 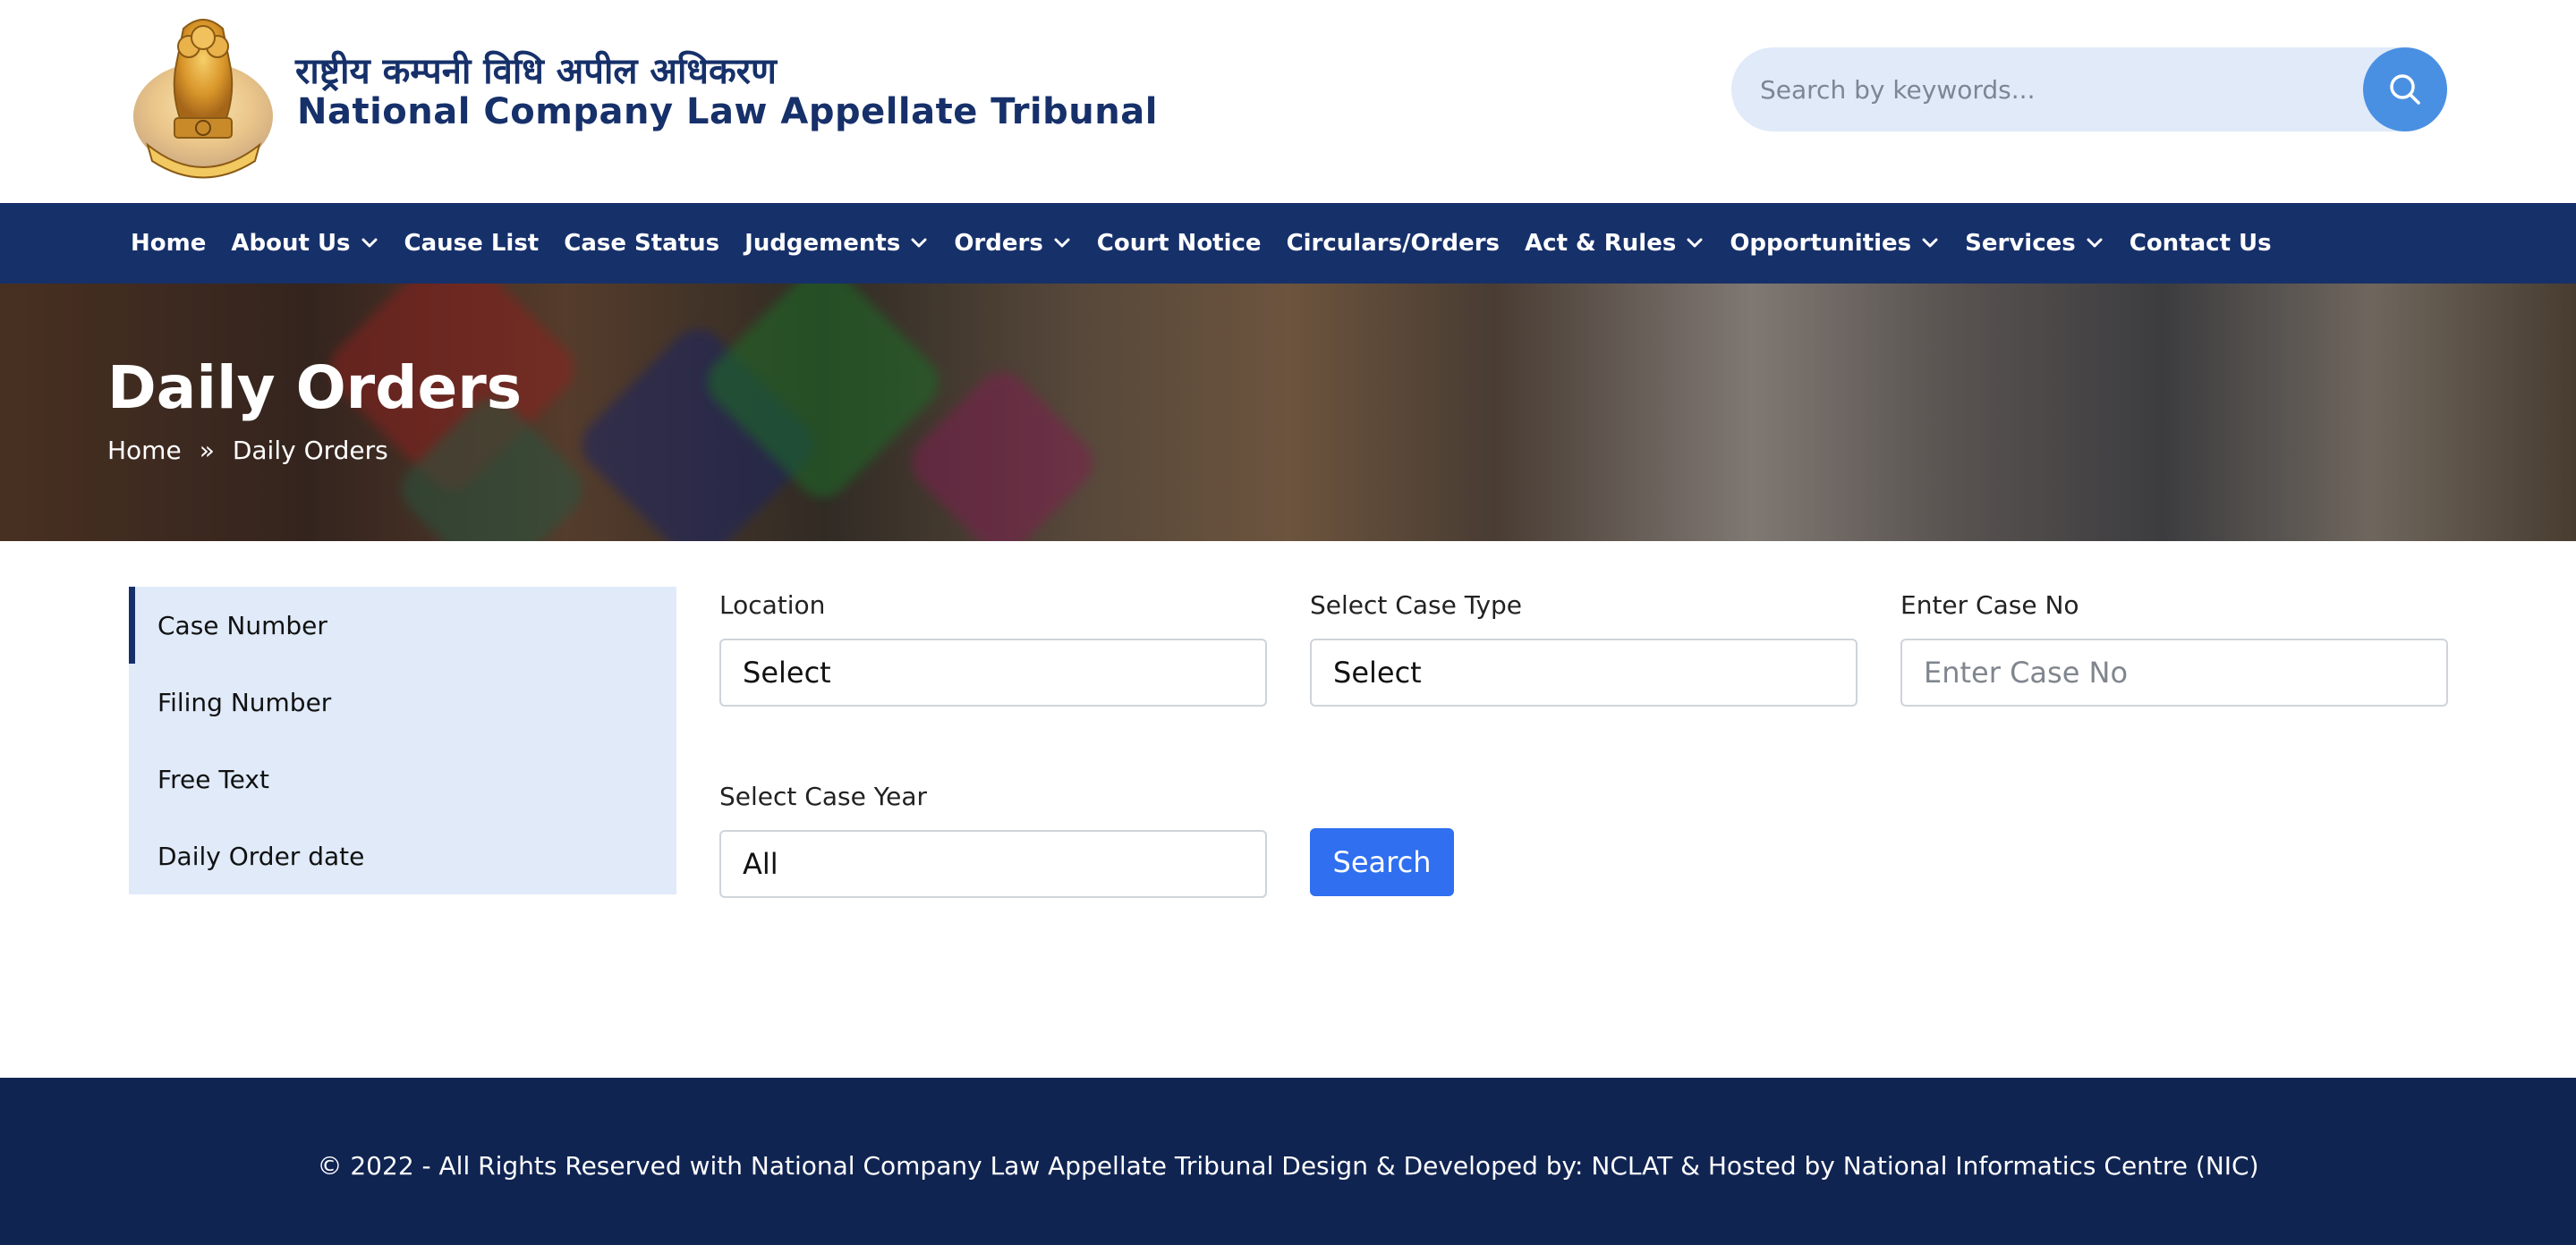 I want to click on nav-item-cause-list: Cause List, so click(x=472, y=244).